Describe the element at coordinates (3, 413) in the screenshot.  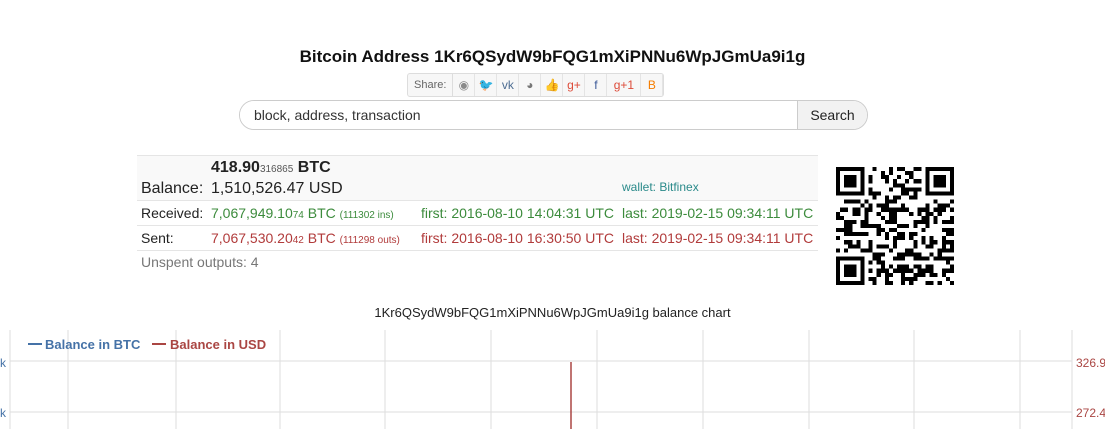
I see `left-tick-2: k` at that location.